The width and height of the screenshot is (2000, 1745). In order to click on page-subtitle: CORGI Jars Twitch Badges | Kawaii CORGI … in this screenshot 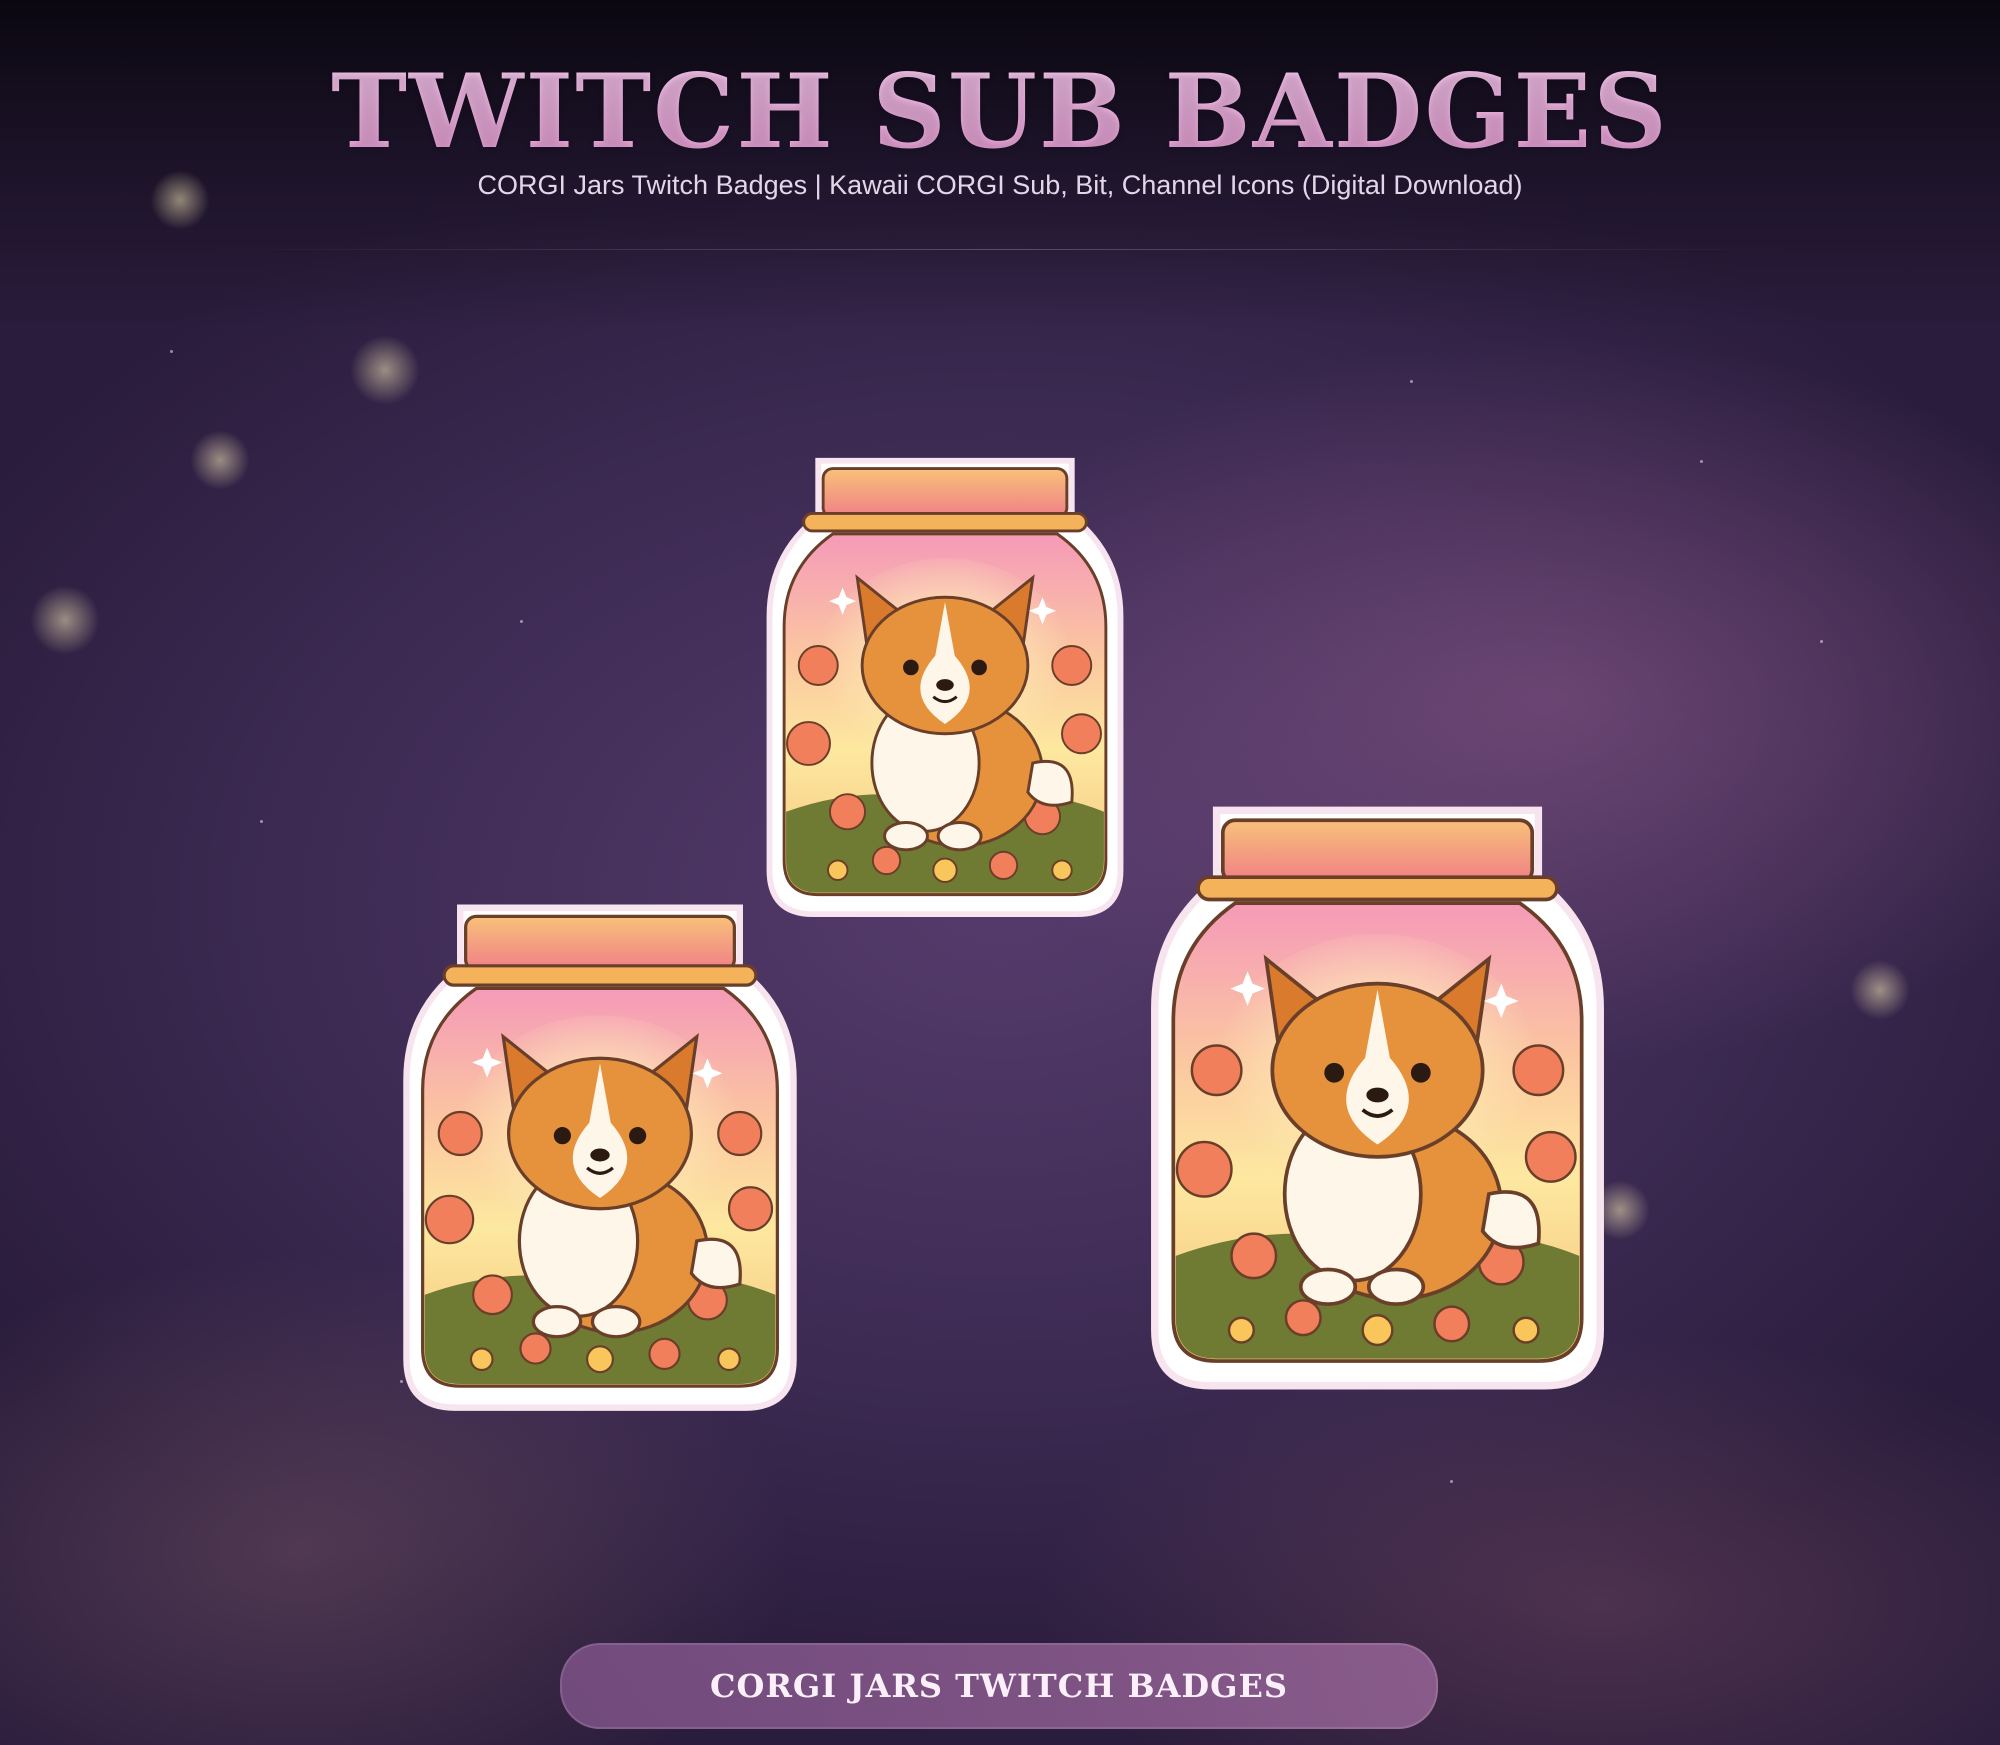, I will do `click(1000, 185)`.